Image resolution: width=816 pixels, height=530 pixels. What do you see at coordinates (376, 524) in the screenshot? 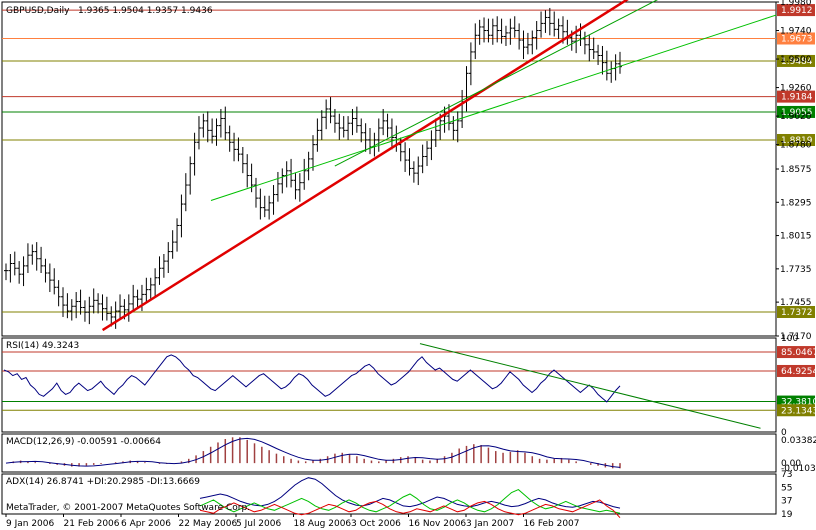
I see `x-tick-label: 3 Oct 2006` at bounding box center [376, 524].